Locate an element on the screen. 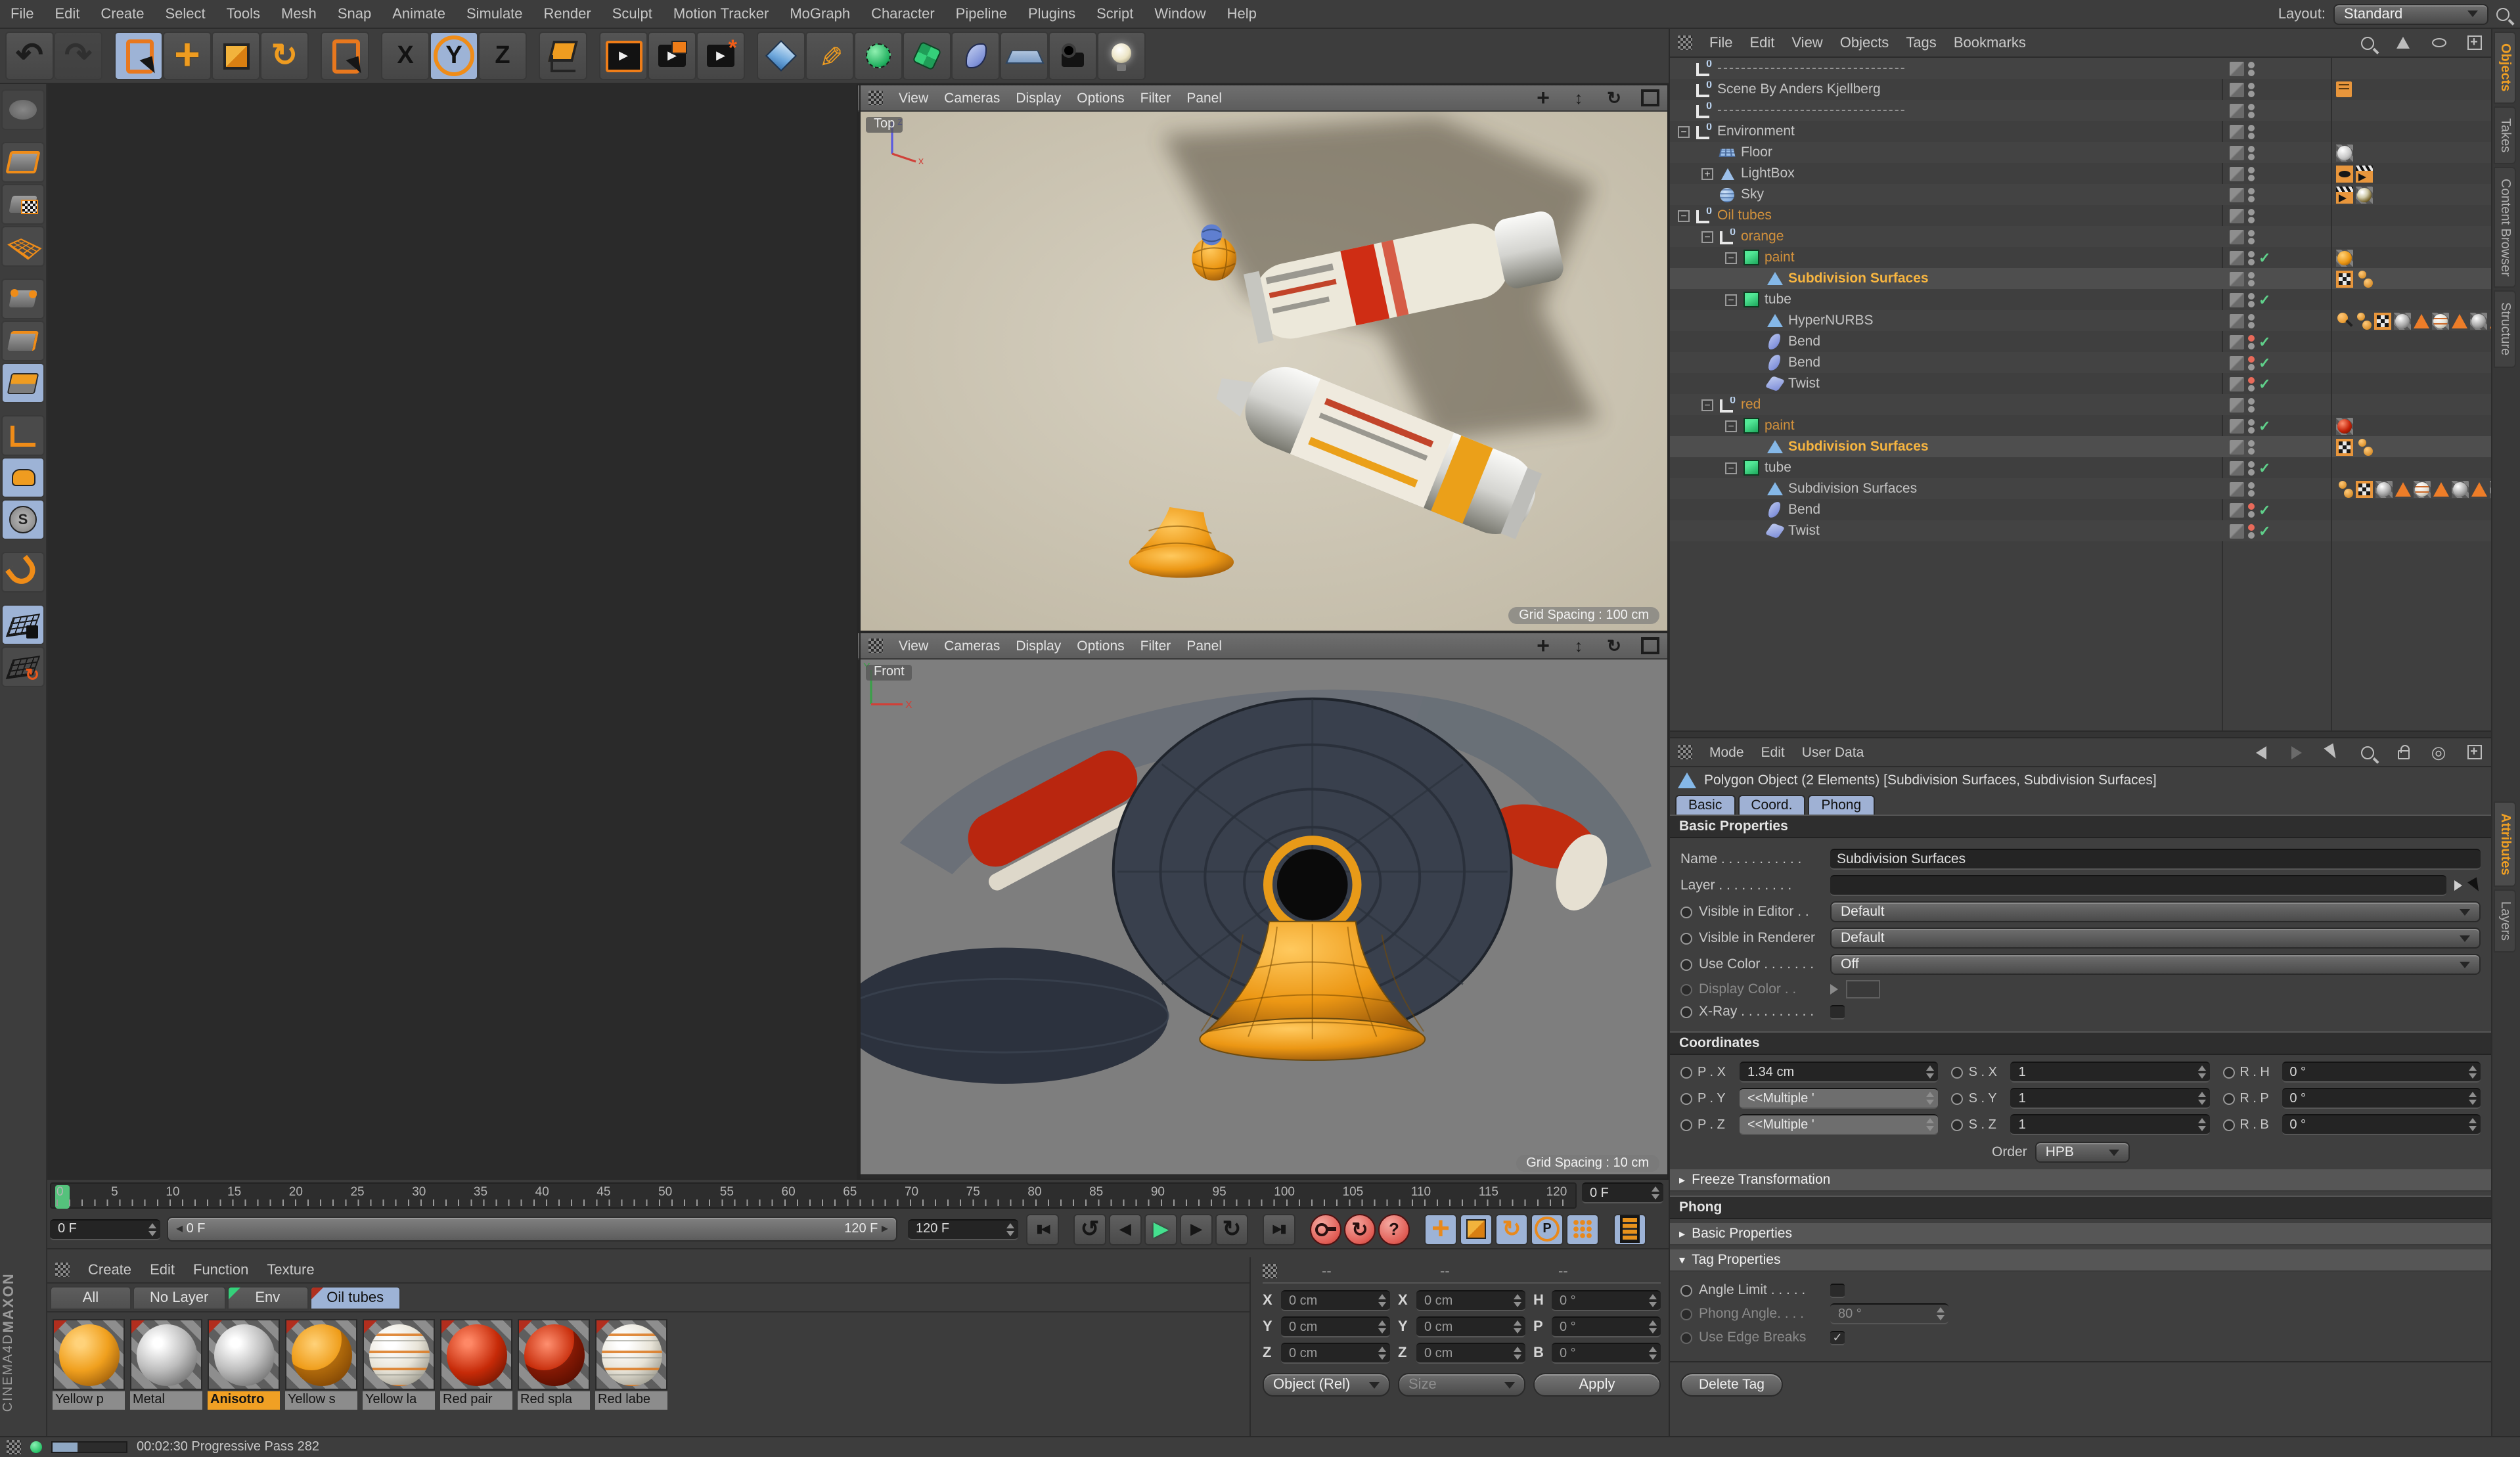  apply-button: Apply is located at coordinates (1597, 1385).